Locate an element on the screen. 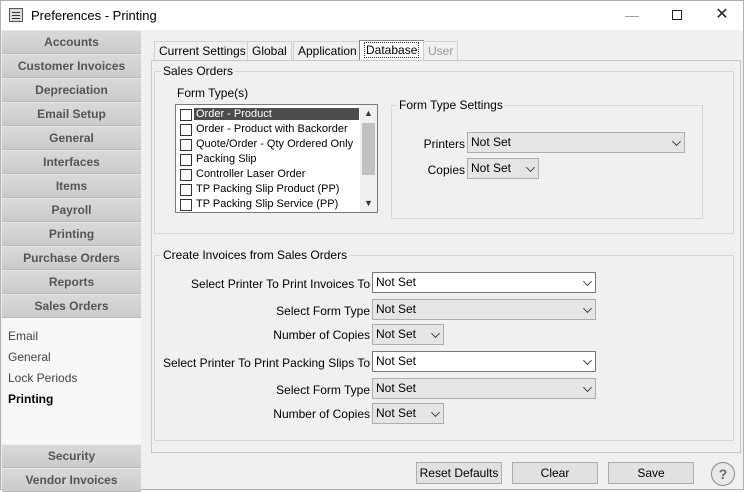 The image size is (744, 492). subitem-printing: Printing is located at coordinates (30, 399).